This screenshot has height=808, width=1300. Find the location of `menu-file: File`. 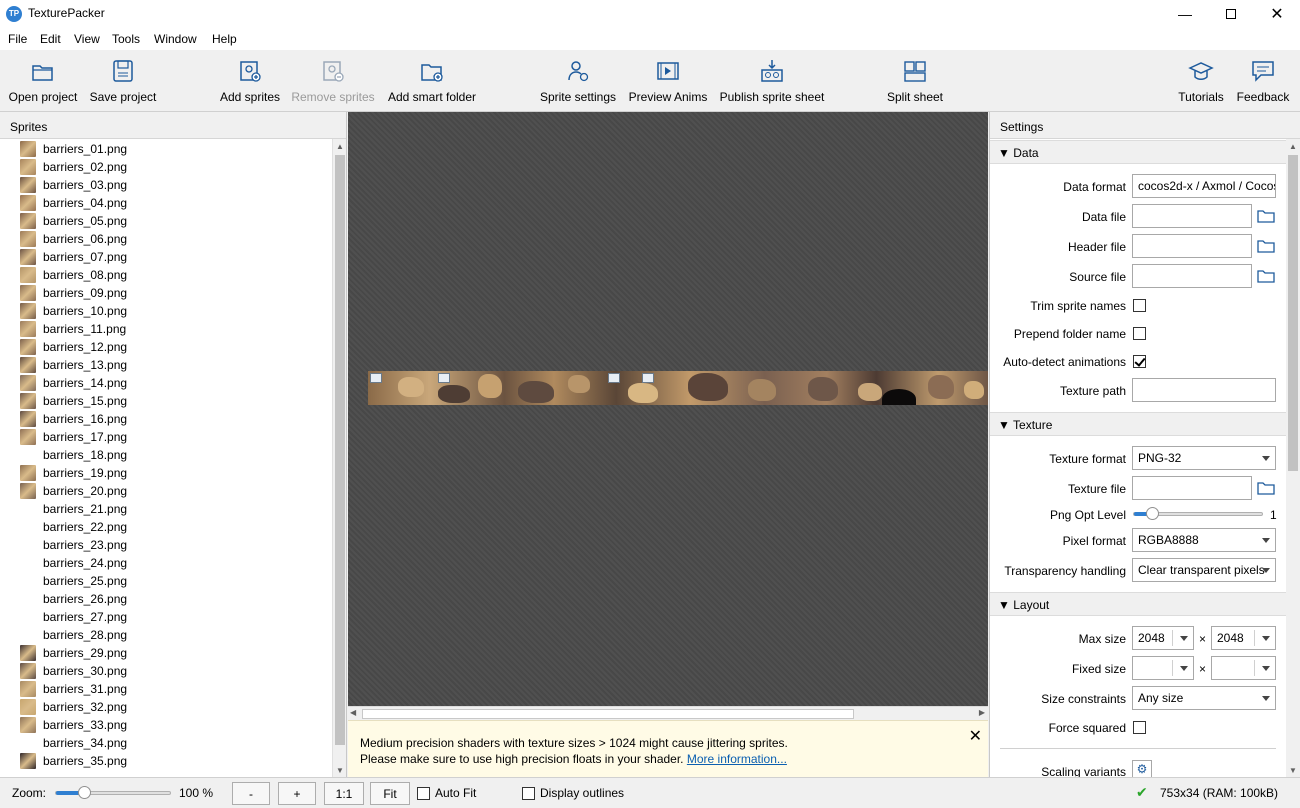

menu-file: File is located at coordinates (17, 39).